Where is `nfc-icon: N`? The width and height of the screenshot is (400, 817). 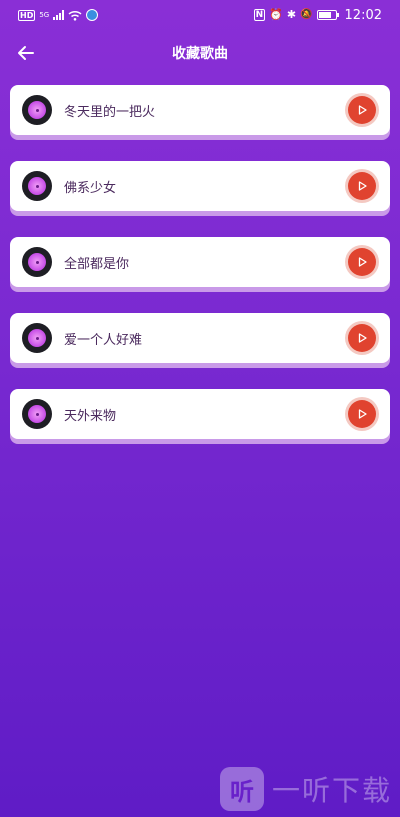
nfc-icon: N is located at coordinates (259, 15).